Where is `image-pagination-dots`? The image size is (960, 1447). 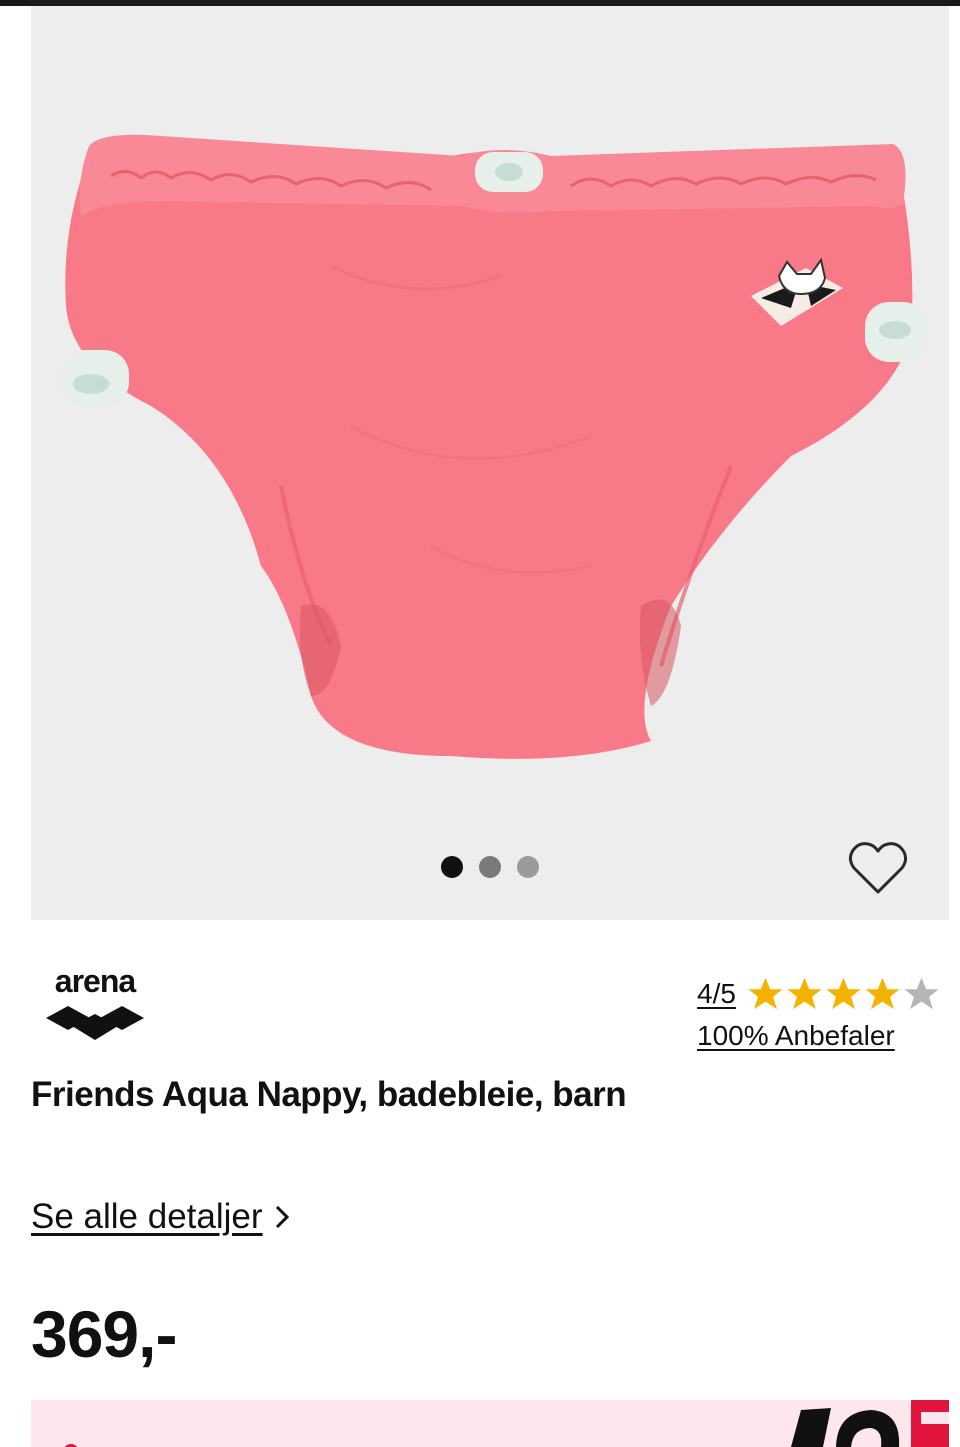 image-pagination-dots is located at coordinates (490, 867).